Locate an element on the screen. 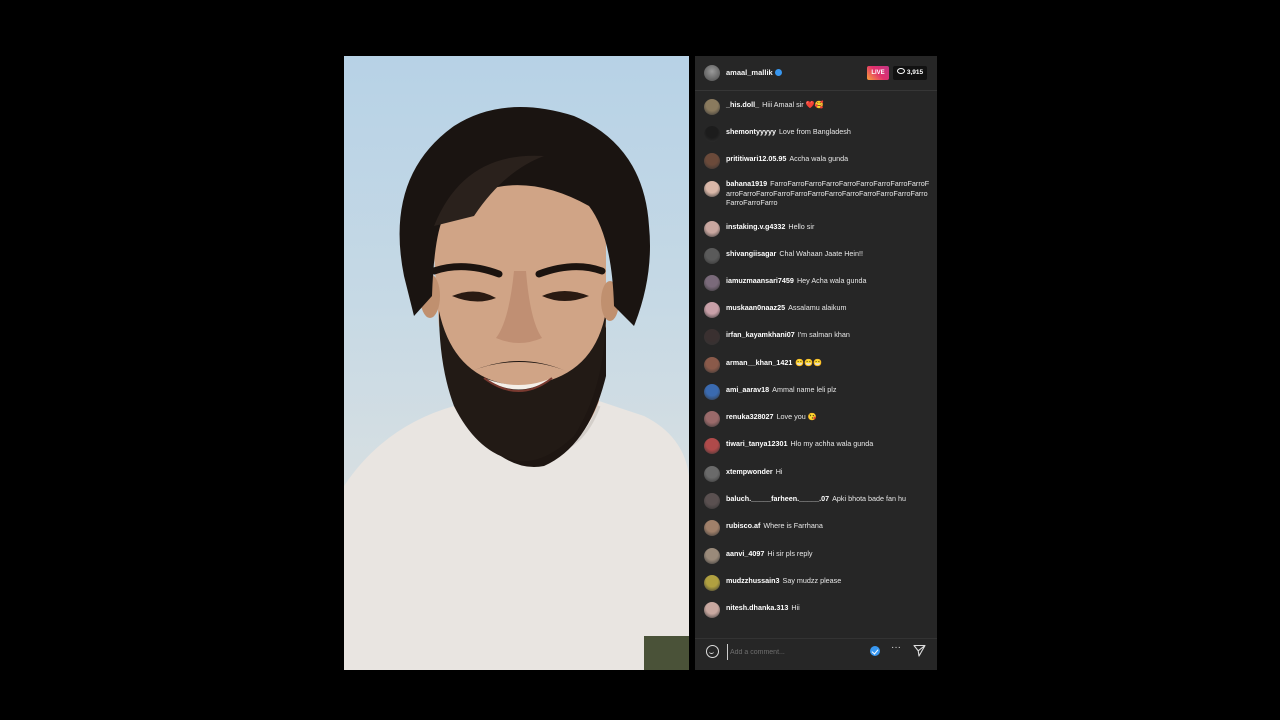 This screenshot has width=1280, height=720. comment-message: Hey Acha wala gunda is located at coordinates (831, 280).